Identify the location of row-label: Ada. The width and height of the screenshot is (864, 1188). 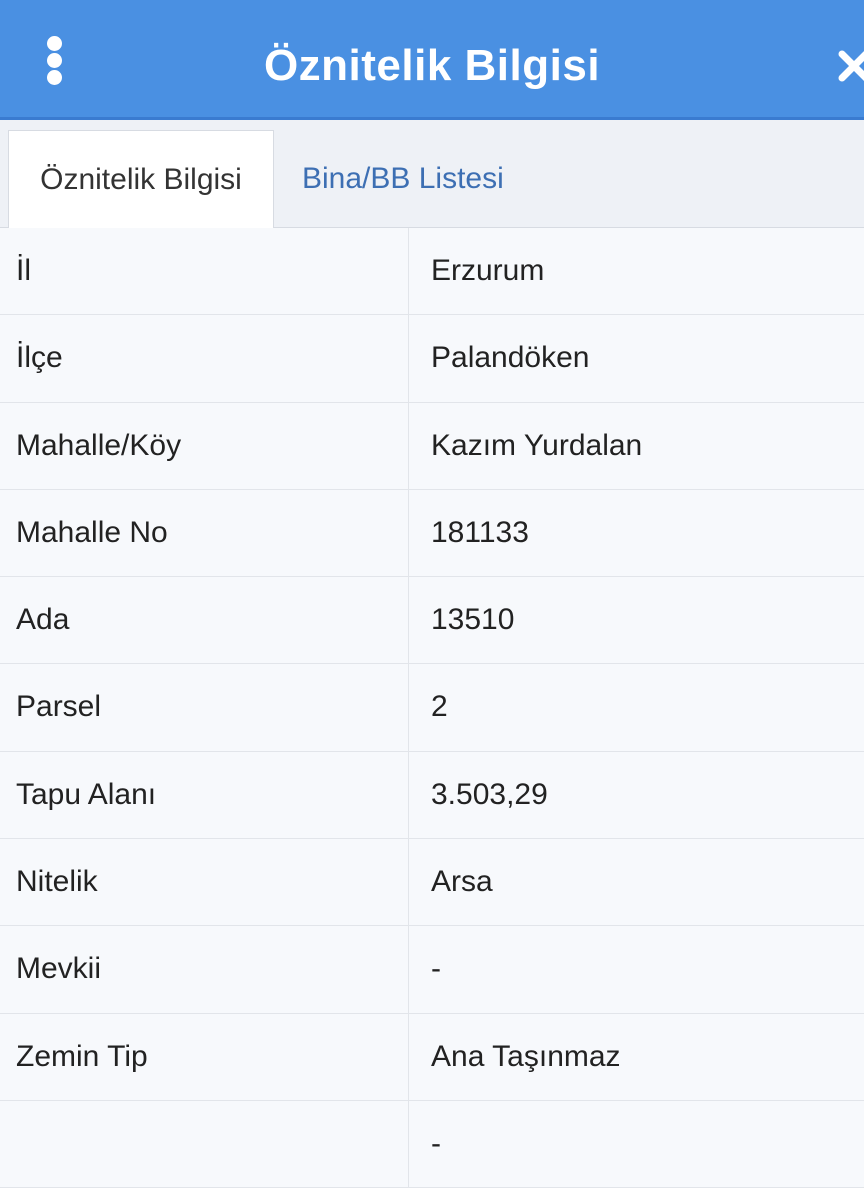
(43, 620).